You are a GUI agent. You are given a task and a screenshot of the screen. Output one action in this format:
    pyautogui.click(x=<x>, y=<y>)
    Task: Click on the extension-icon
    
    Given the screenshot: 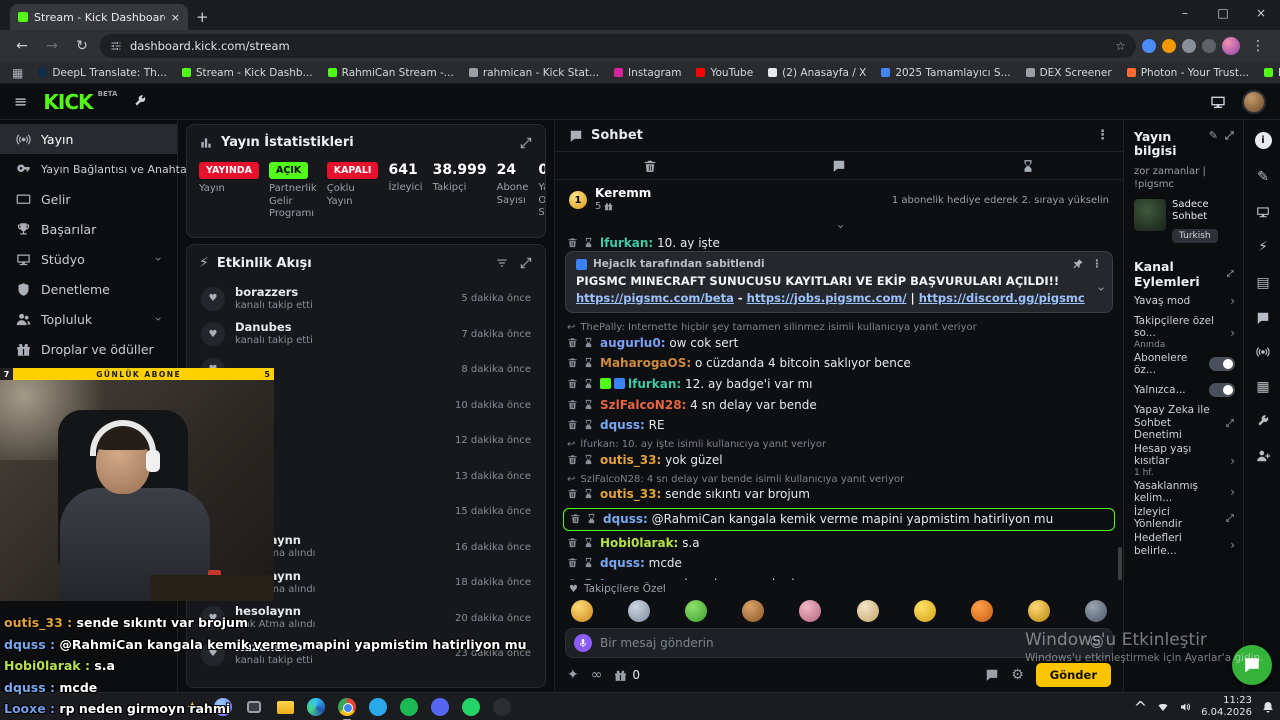 What is the action you would take?
    pyautogui.click(x=1209, y=46)
    